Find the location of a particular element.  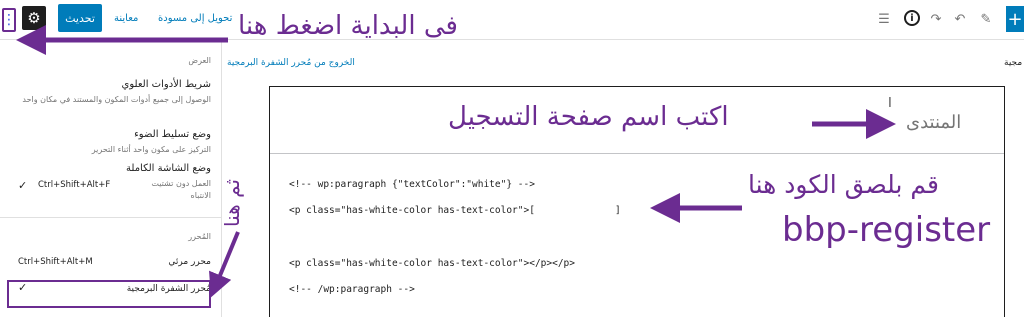

info-icon: i is located at coordinates (912, 18).